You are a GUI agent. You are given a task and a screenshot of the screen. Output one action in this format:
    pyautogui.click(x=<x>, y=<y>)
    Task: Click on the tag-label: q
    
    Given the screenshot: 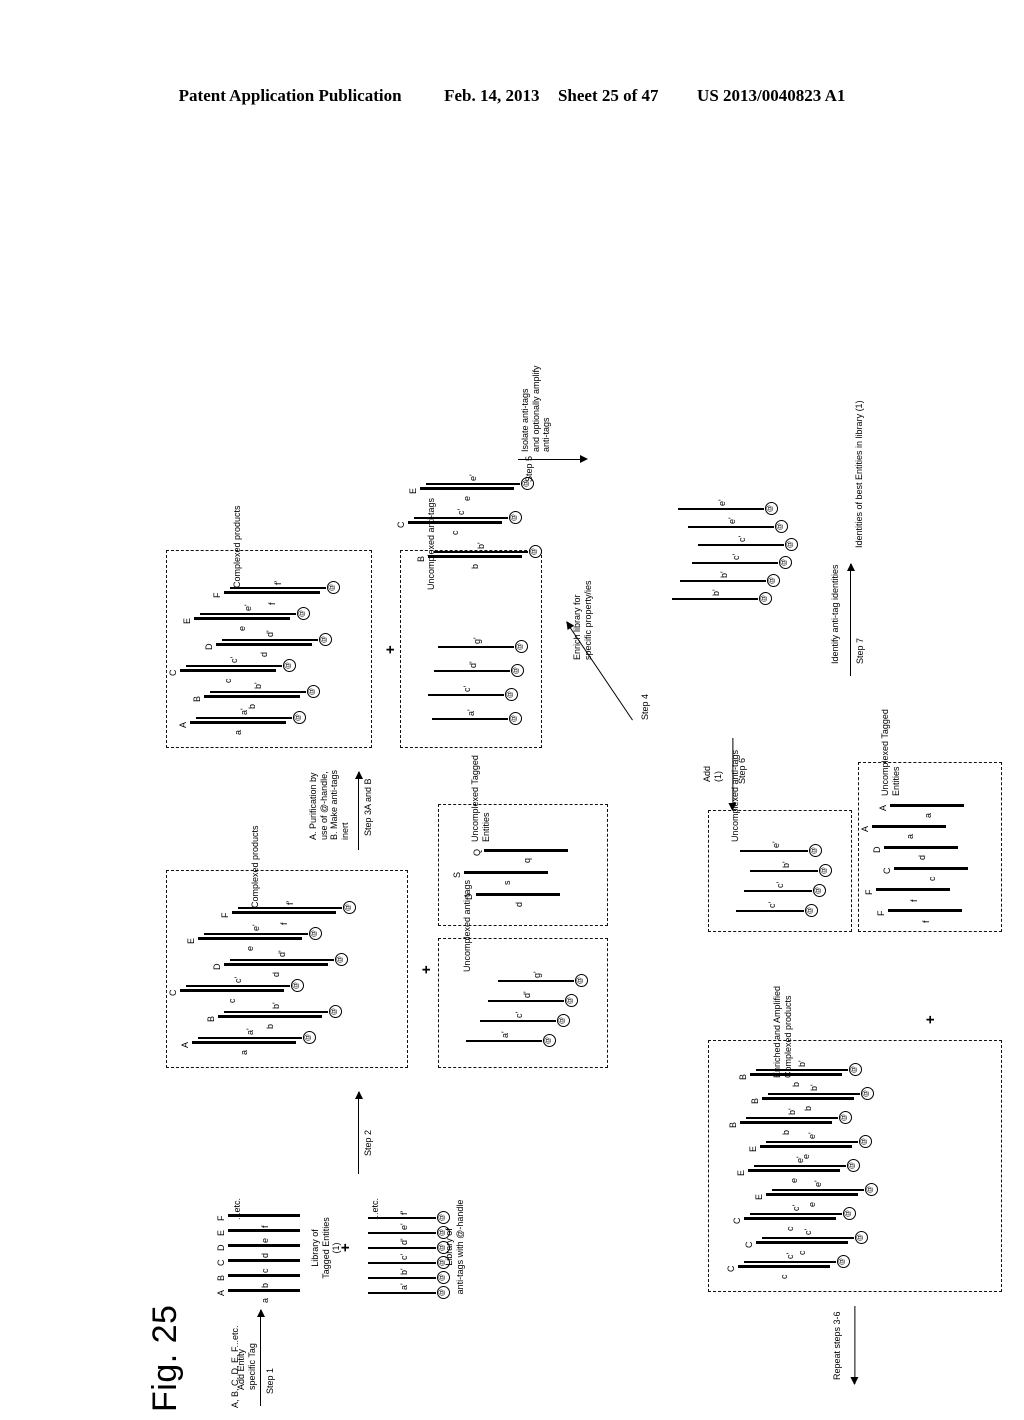 What is the action you would take?
    pyautogui.click(x=526, y=860)
    